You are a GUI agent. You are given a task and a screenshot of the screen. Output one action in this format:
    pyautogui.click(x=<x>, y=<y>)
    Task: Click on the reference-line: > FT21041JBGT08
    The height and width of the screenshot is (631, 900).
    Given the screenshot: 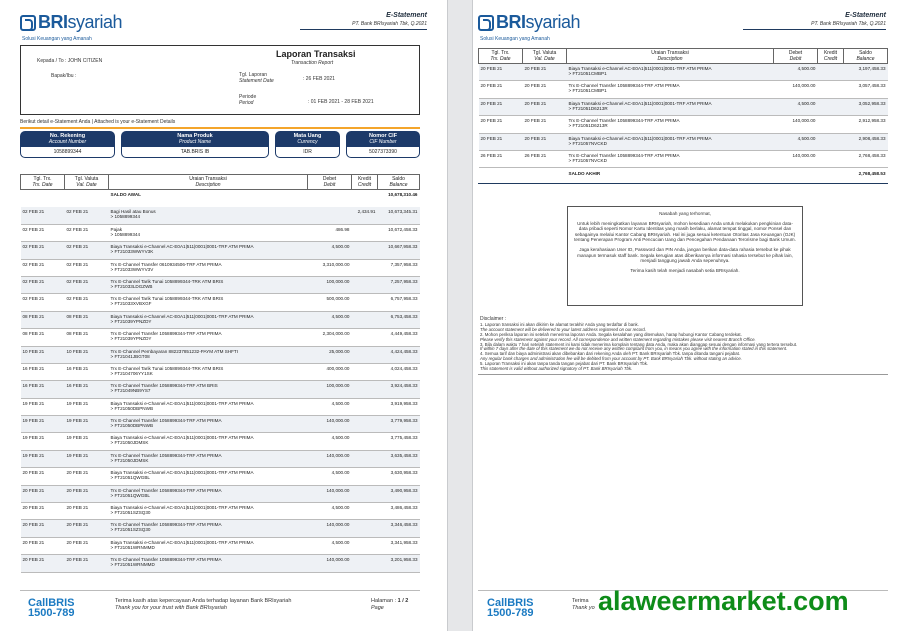 What is the action you would take?
    pyautogui.click(x=130, y=356)
    